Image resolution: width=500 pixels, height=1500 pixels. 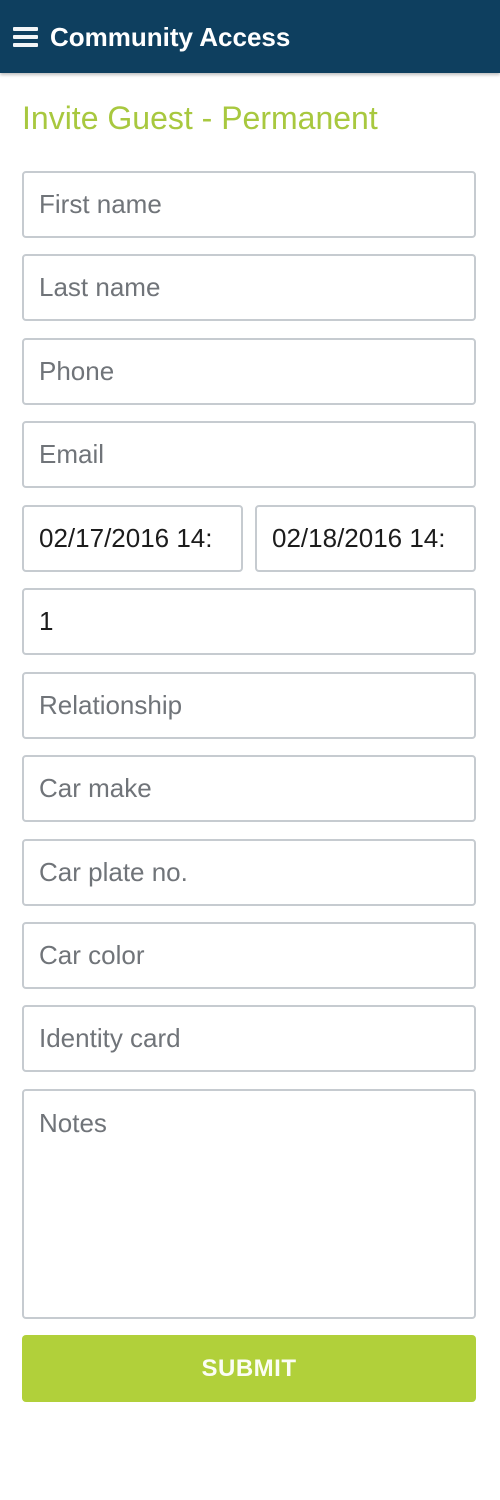 I want to click on email-input, so click(x=249, y=454).